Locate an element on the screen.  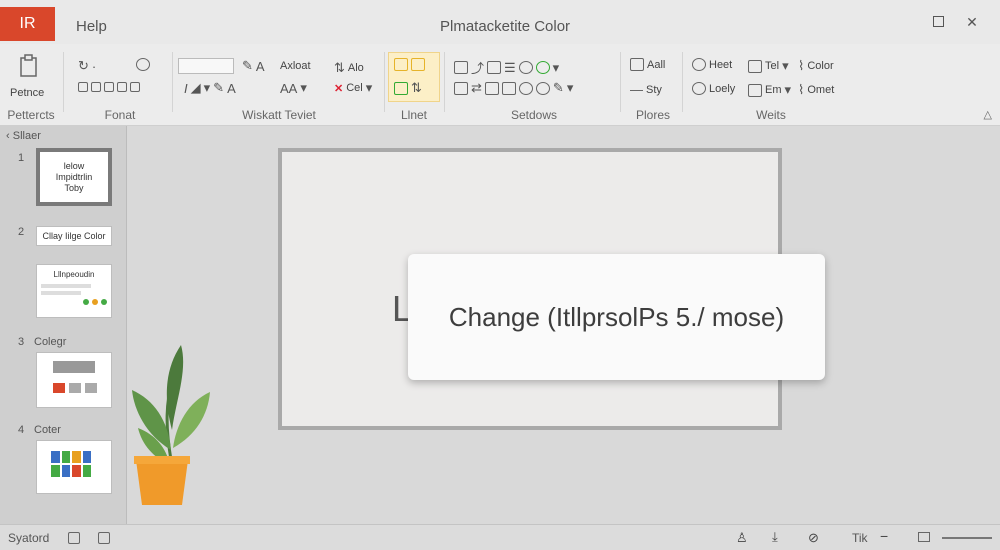
axloat-button: Axloat is located at coordinates (295, 66).